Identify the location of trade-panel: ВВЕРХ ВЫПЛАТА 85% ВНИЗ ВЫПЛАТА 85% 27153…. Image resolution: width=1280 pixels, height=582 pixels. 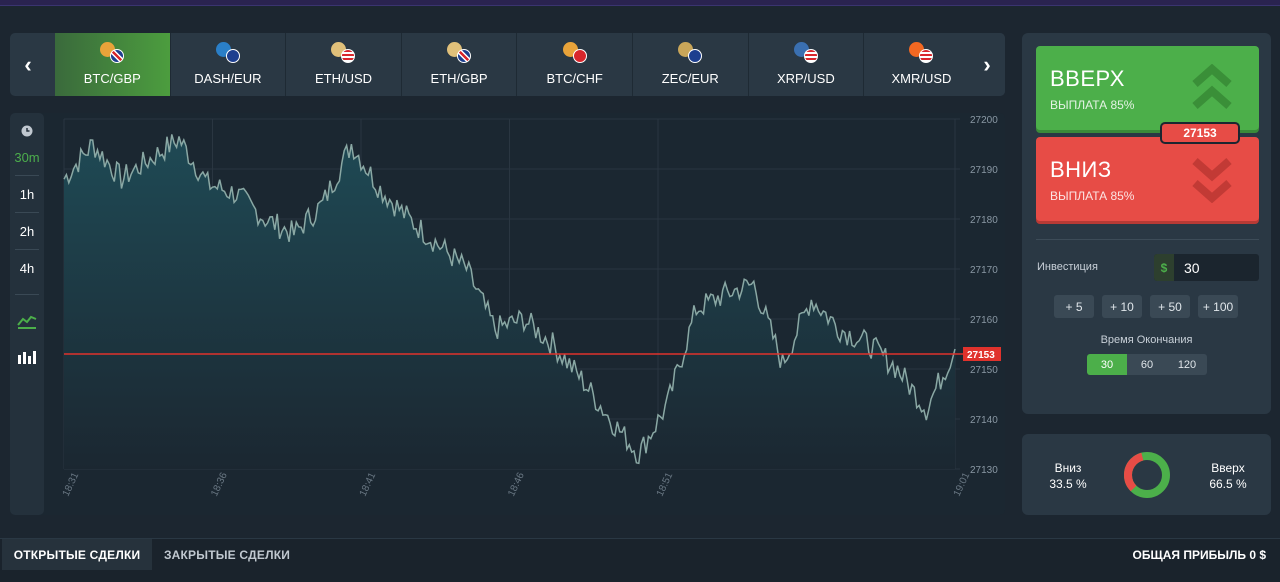
(1146, 223).